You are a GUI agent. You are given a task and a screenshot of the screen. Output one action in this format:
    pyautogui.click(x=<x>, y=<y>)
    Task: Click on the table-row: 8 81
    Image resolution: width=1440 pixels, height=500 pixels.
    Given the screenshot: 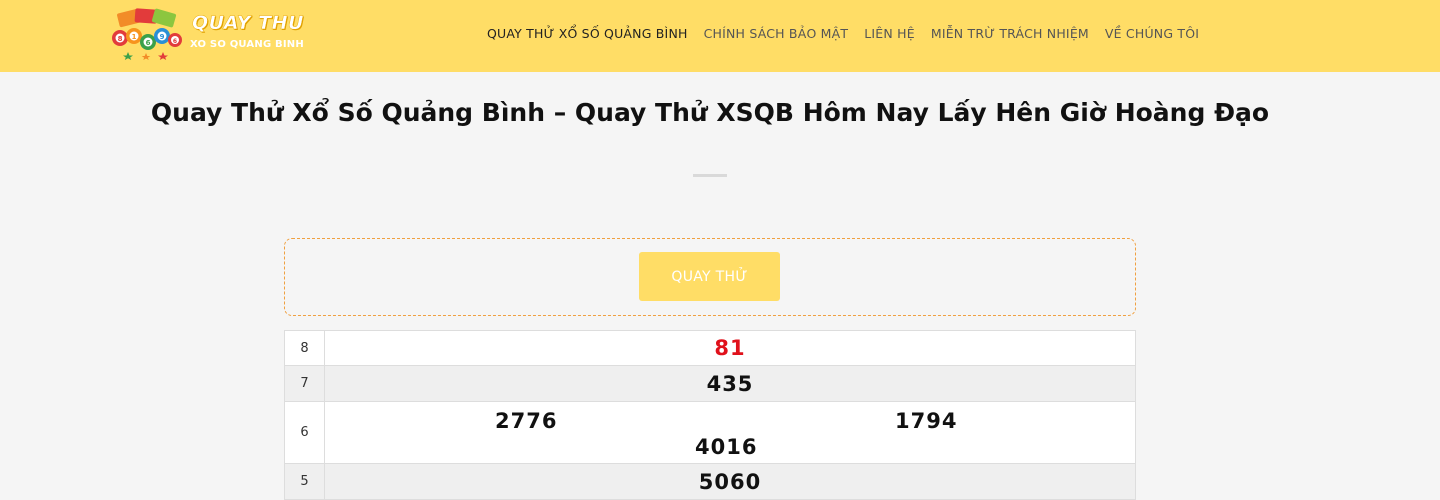 What is the action you would take?
    pyautogui.click(x=710, y=348)
    